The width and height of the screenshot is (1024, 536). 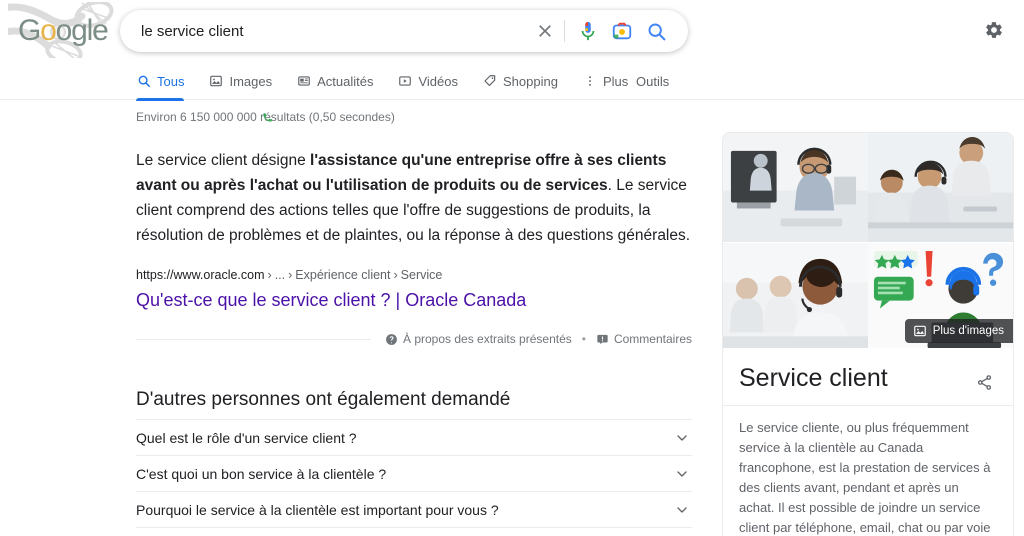 What do you see at coordinates (405, 81) in the screenshot?
I see `video-icon` at bounding box center [405, 81].